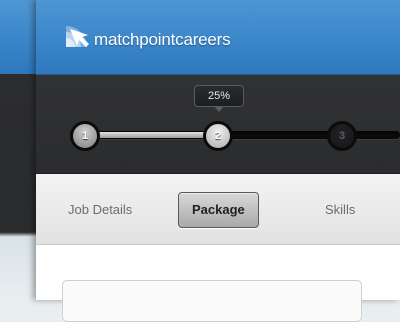 The width and height of the screenshot is (400, 322). Describe the element at coordinates (162, 39) in the screenshot. I see `brand-name: matchpointcareers` at that location.